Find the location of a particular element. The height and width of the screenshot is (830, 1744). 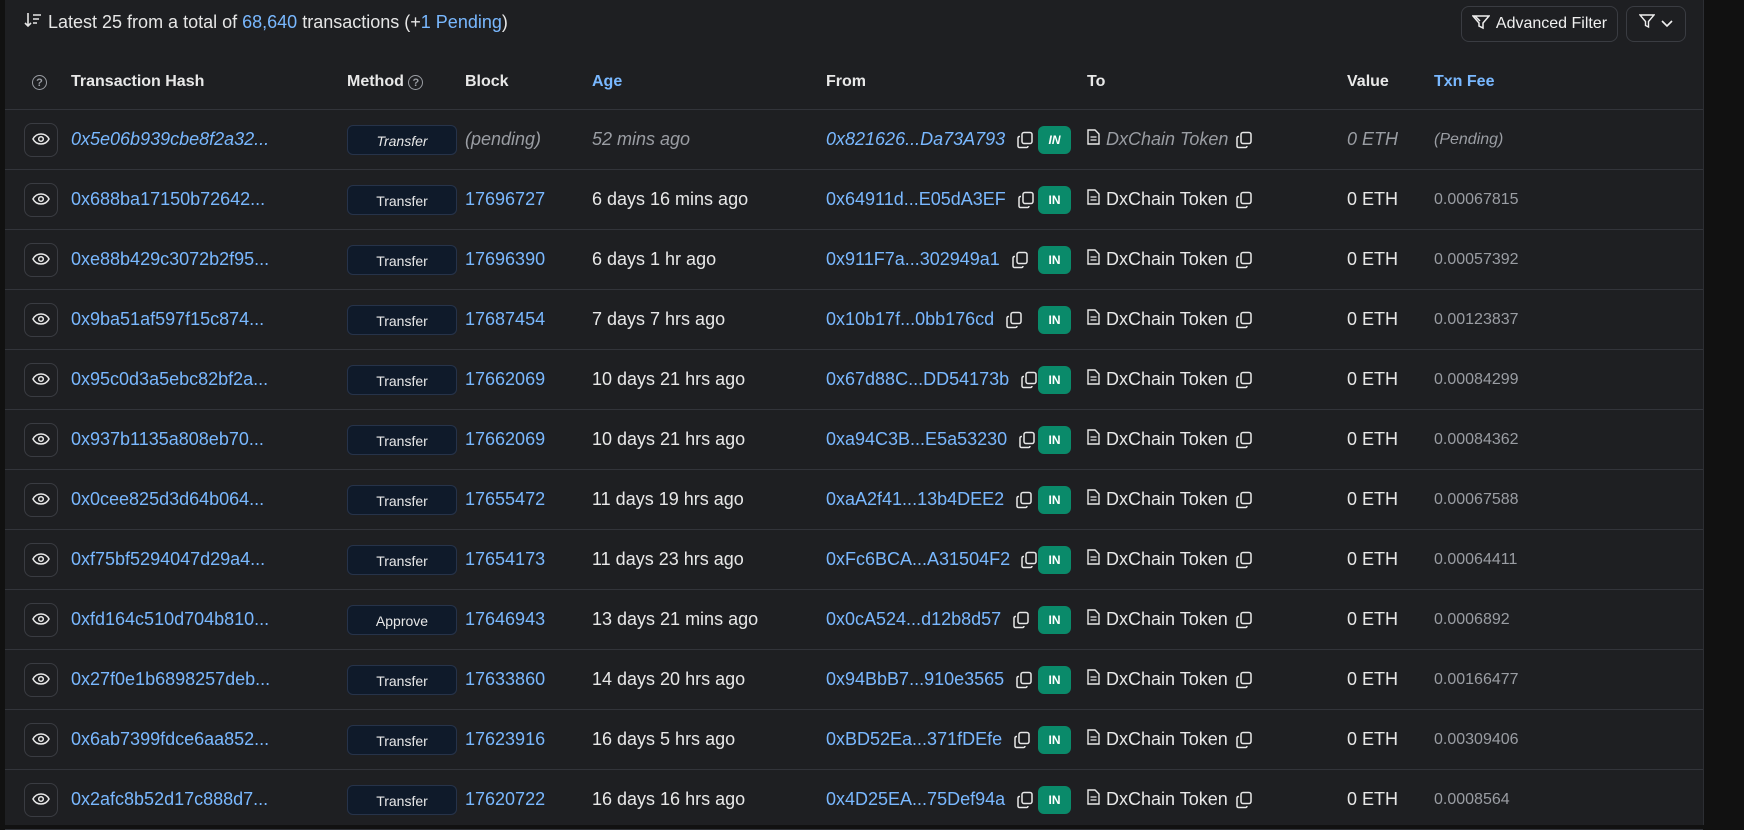

block-link: 17687454 is located at coordinates (528, 319).